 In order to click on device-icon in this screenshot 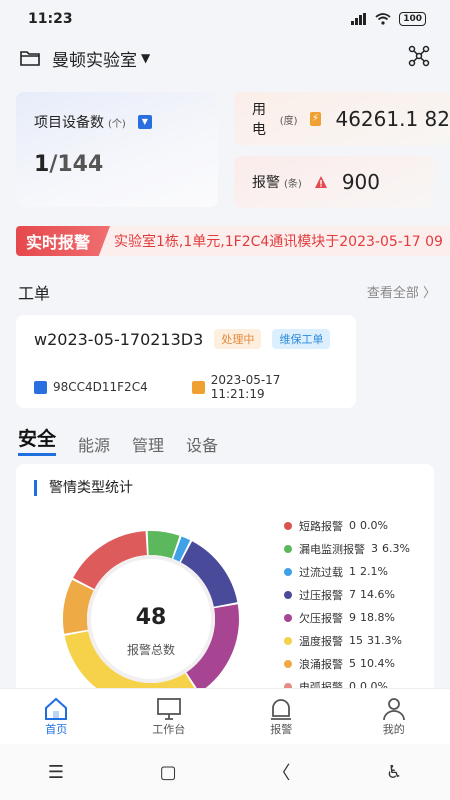, I will do `click(40, 387)`.